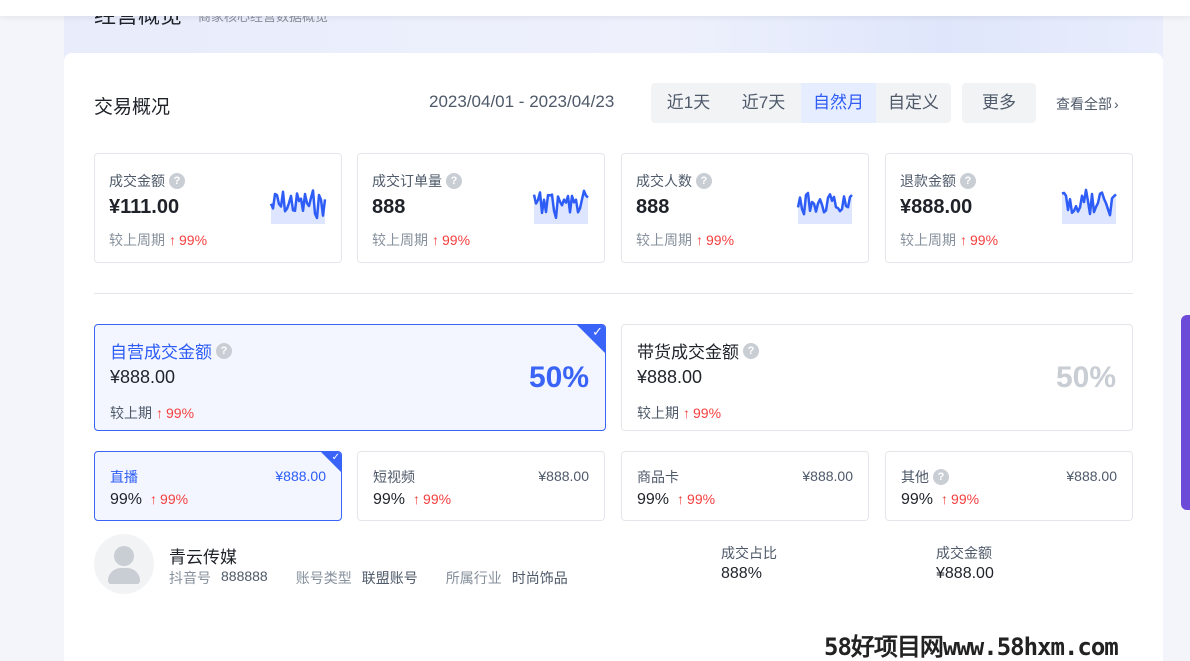 The height and width of the screenshot is (661, 1190). Describe the element at coordinates (350, 377) in the screenshot. I see `channel-card-self-operated: 自营成交金额? ¥888.00 较上期 ↑ 99% 50% ✓` at that location.